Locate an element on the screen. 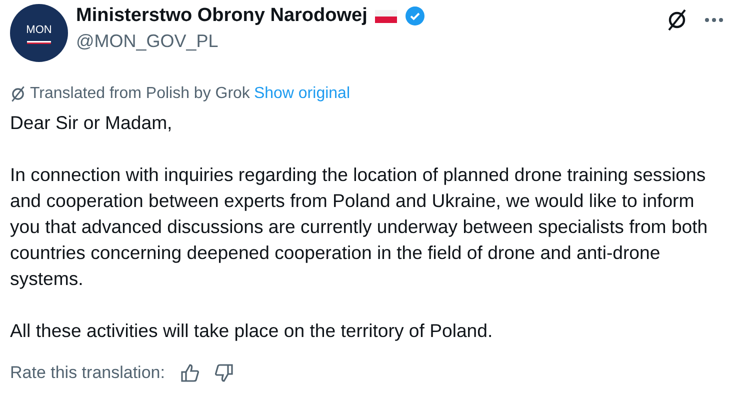  thumbs-down-icon is located at coordinates (223, 373).